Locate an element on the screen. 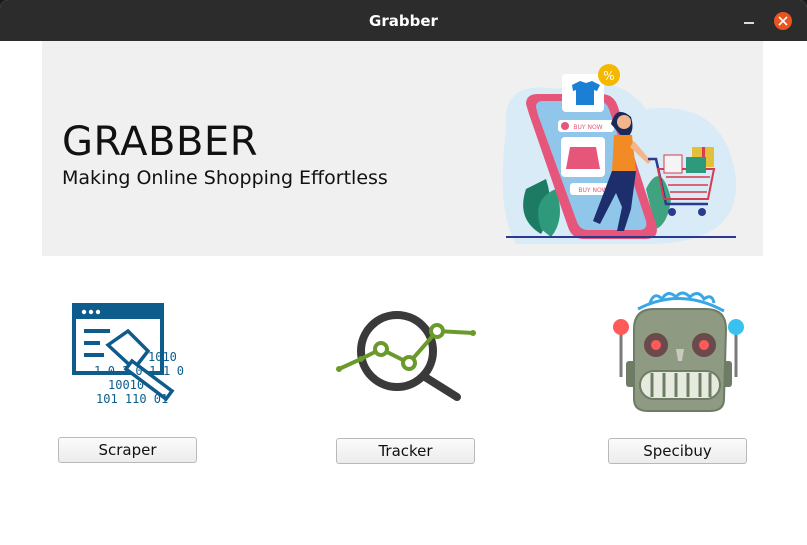  tracker-icon is located at coordinates (406, 356).